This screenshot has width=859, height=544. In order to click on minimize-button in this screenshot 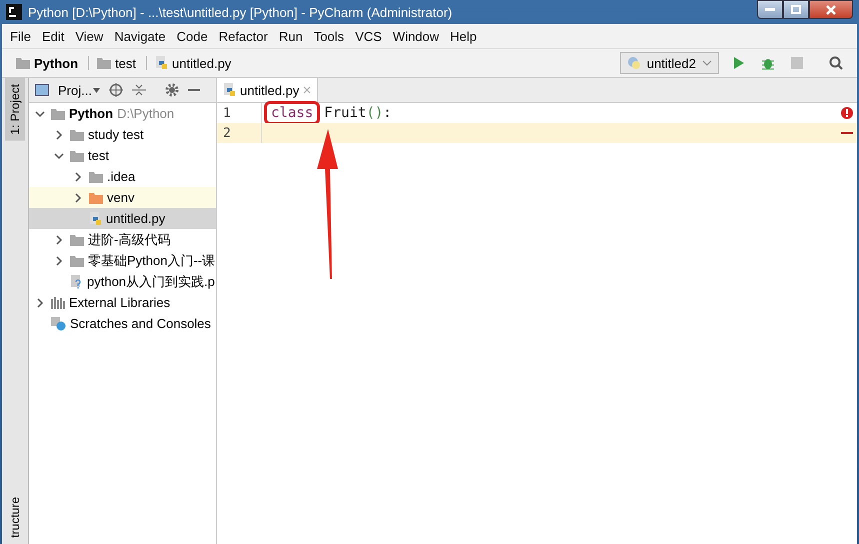, I will do `click(770, 9)`.